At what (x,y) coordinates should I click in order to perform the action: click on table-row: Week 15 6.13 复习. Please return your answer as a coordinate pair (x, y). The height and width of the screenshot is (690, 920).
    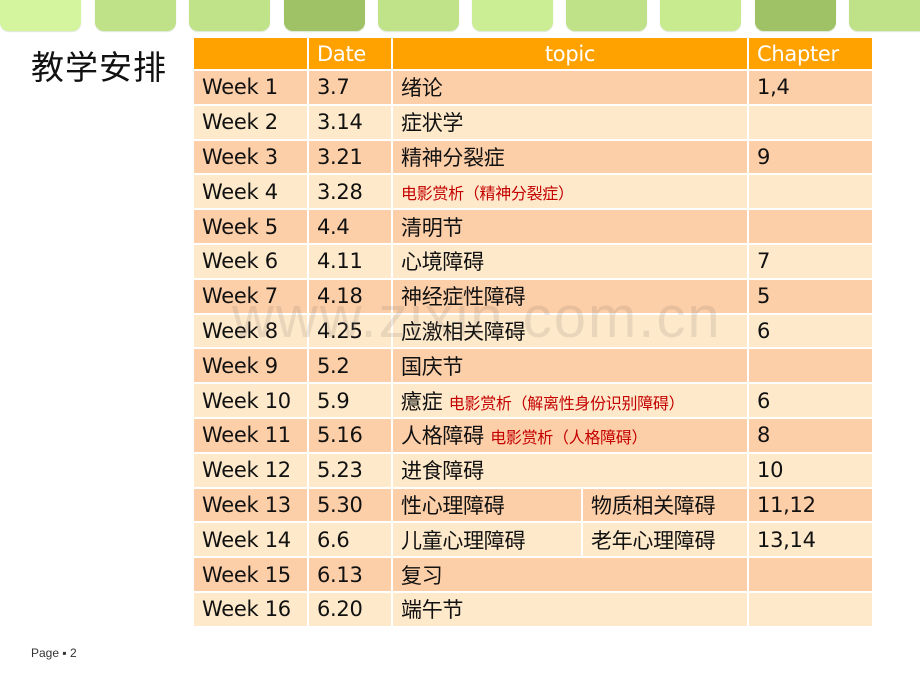
    Looking at the image, I should click on (533, 574).